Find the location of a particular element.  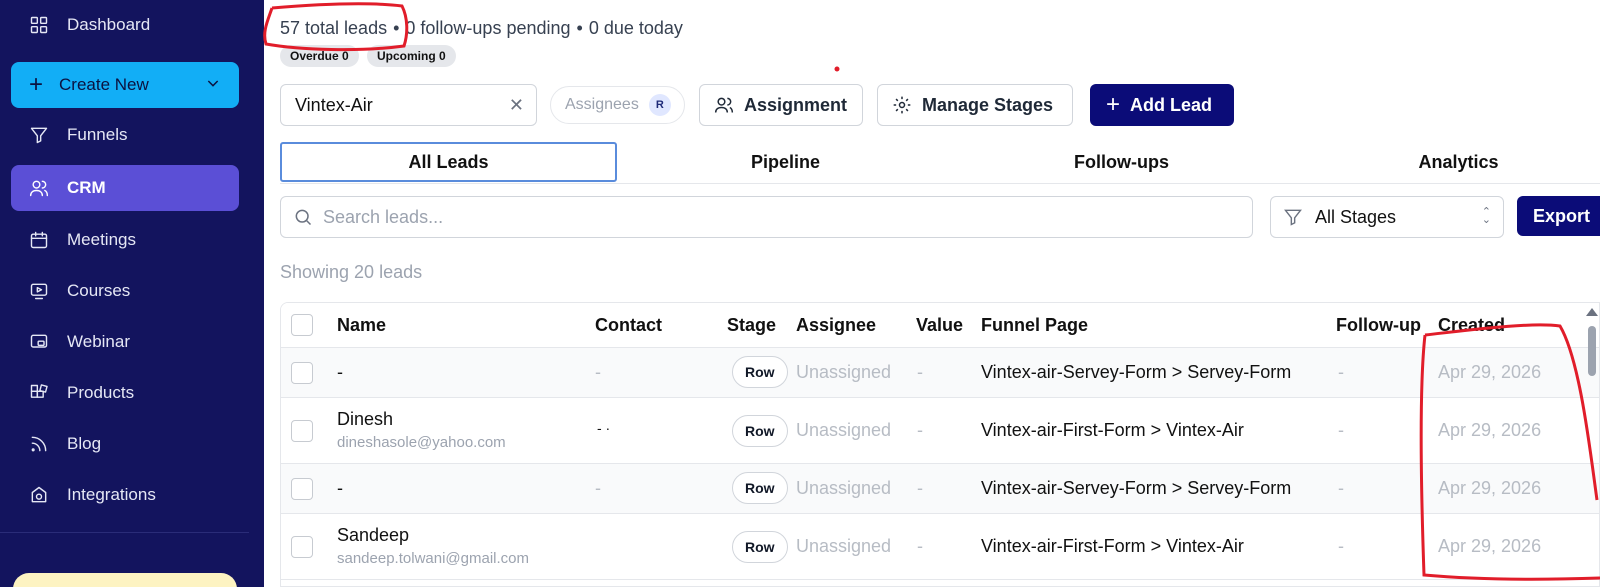

rss-icon is located at coordinates (39, 444).